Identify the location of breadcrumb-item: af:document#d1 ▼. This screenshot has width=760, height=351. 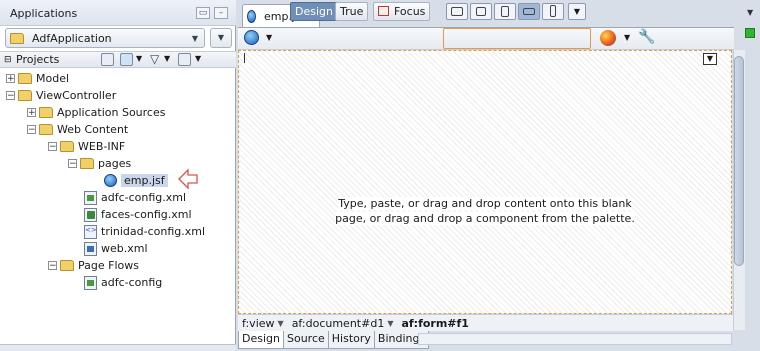
(343, 323).